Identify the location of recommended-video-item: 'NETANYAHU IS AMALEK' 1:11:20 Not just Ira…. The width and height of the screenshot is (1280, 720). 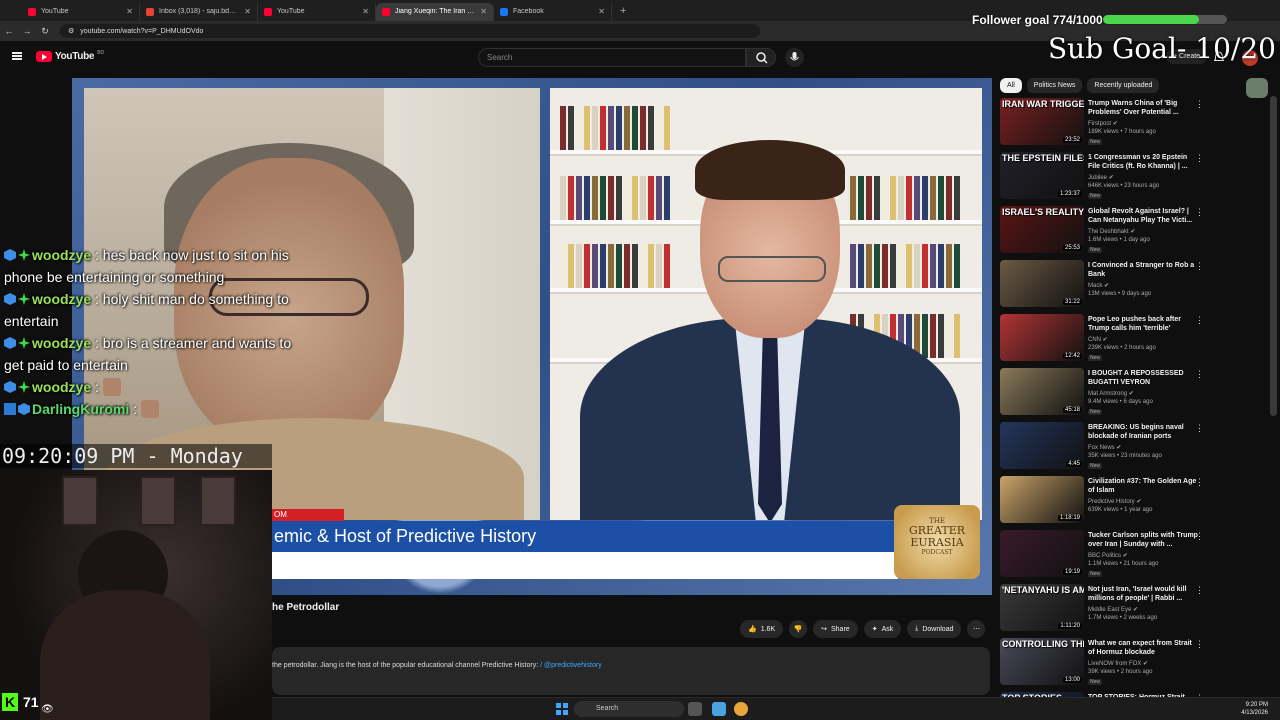
(1105, 610).